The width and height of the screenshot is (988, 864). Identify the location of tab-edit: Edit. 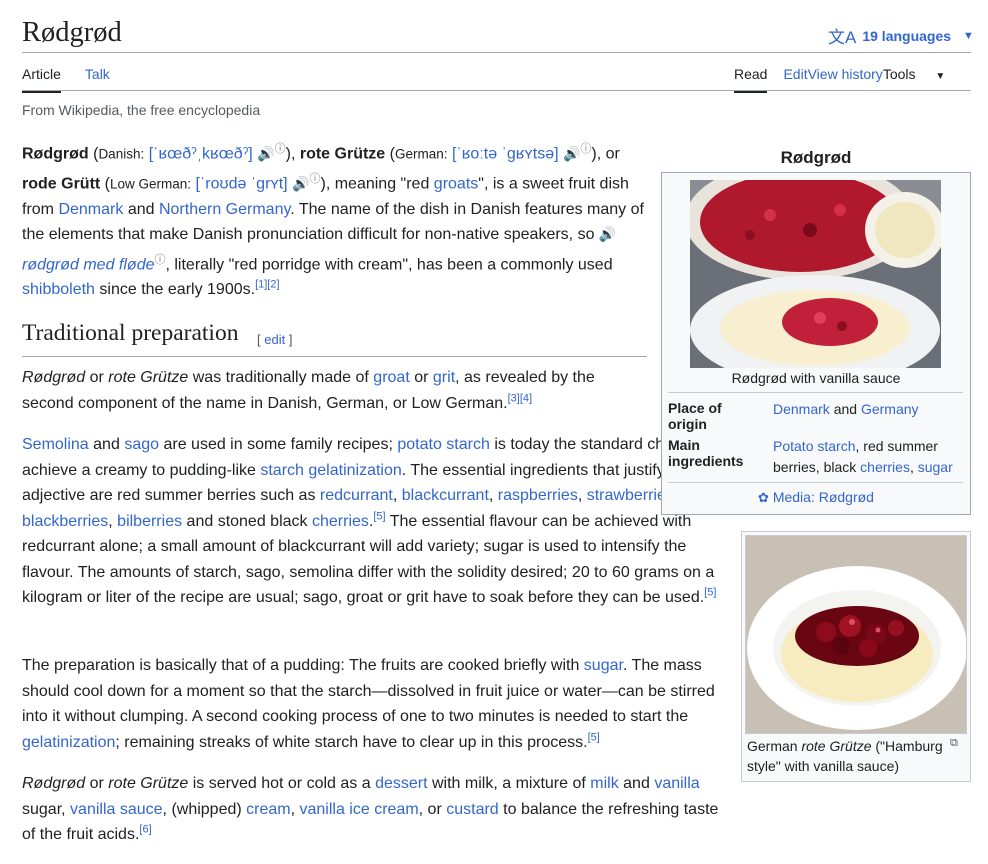
(795, 79).